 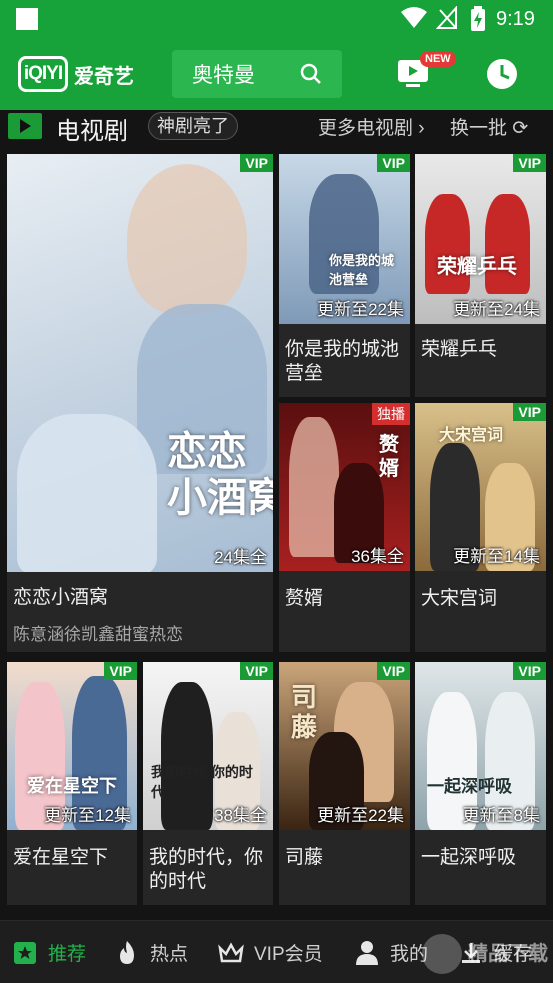 What do you see at coordinates (515, 19) in the screenshot?
I see `clock: 9:19` at bounding box center [515, 19].